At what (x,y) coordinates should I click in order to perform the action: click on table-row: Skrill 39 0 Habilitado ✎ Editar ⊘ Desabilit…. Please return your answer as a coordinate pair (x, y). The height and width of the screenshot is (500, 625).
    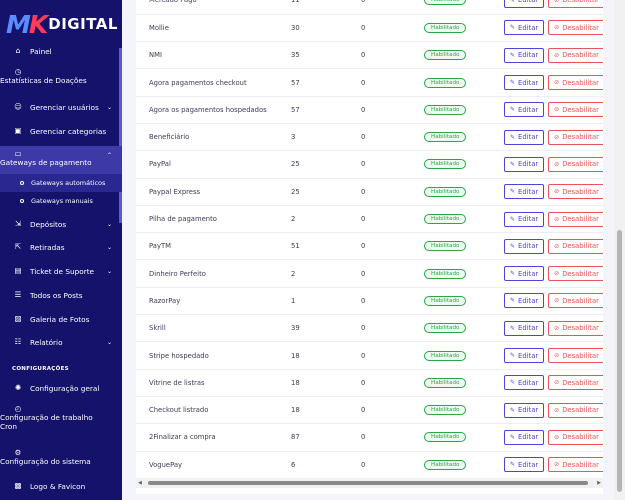
    Looking at the image, I should click on (369, 328).